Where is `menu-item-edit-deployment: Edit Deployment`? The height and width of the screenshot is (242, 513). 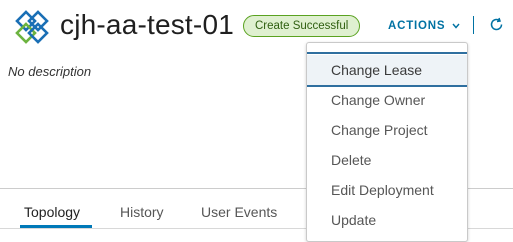 menu-item-edit-deployment: Edit Deployment is located at coordinates (387, 190).